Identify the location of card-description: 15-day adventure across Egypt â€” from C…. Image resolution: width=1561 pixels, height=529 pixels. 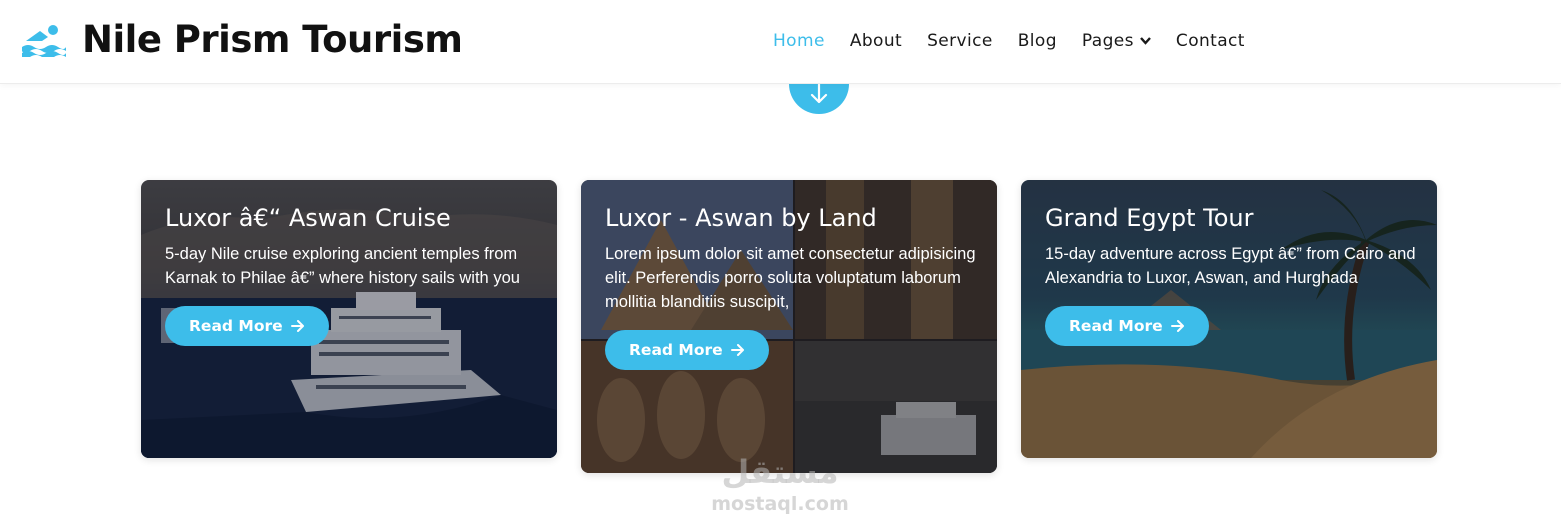
(1230, 266).